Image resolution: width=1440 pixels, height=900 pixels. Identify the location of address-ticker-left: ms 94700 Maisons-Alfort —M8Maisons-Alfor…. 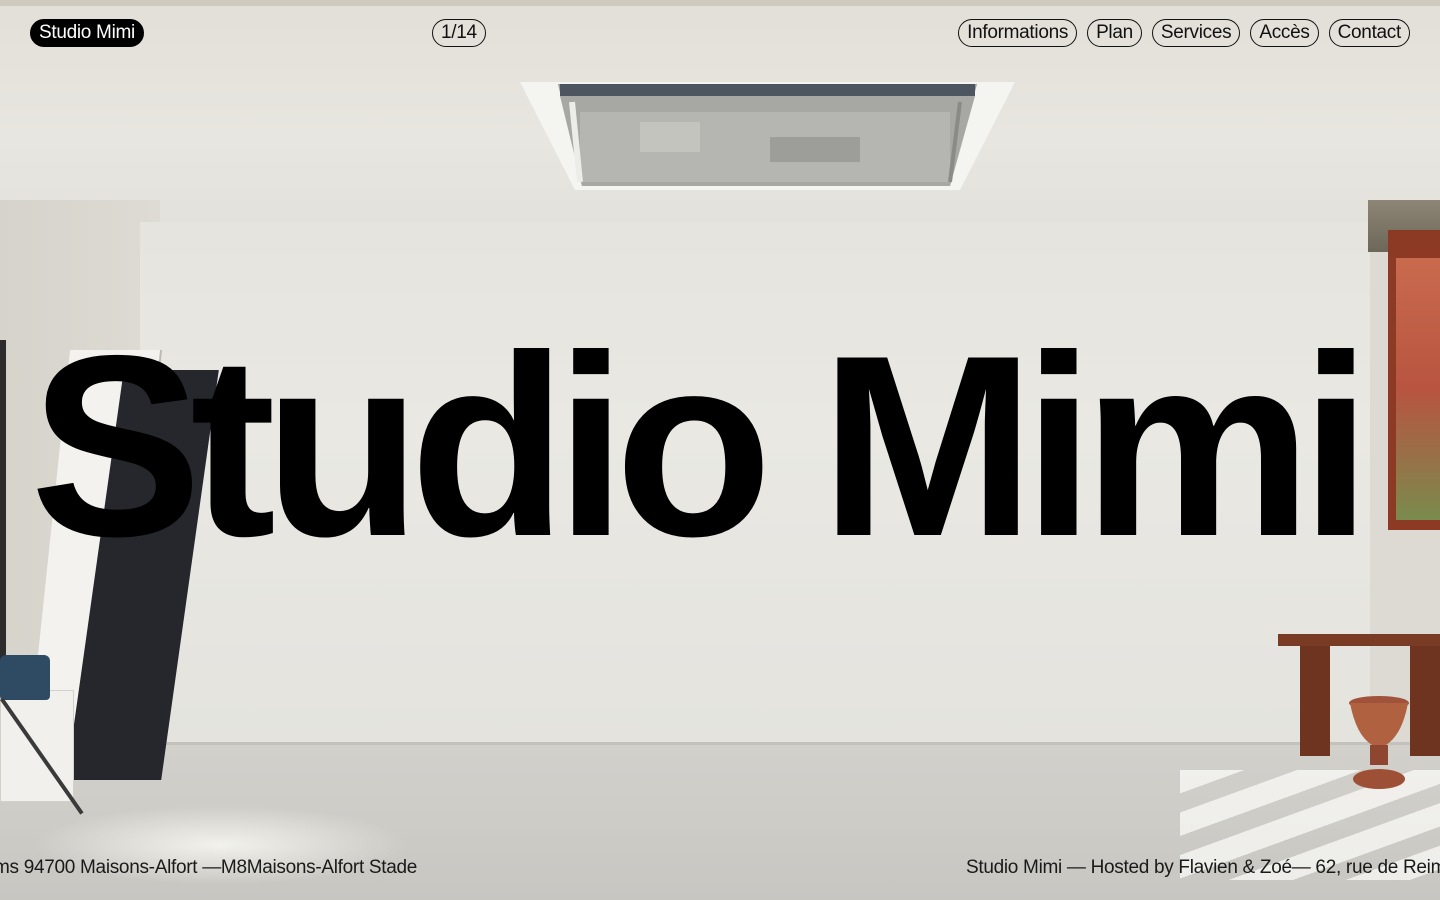
(209, 867).